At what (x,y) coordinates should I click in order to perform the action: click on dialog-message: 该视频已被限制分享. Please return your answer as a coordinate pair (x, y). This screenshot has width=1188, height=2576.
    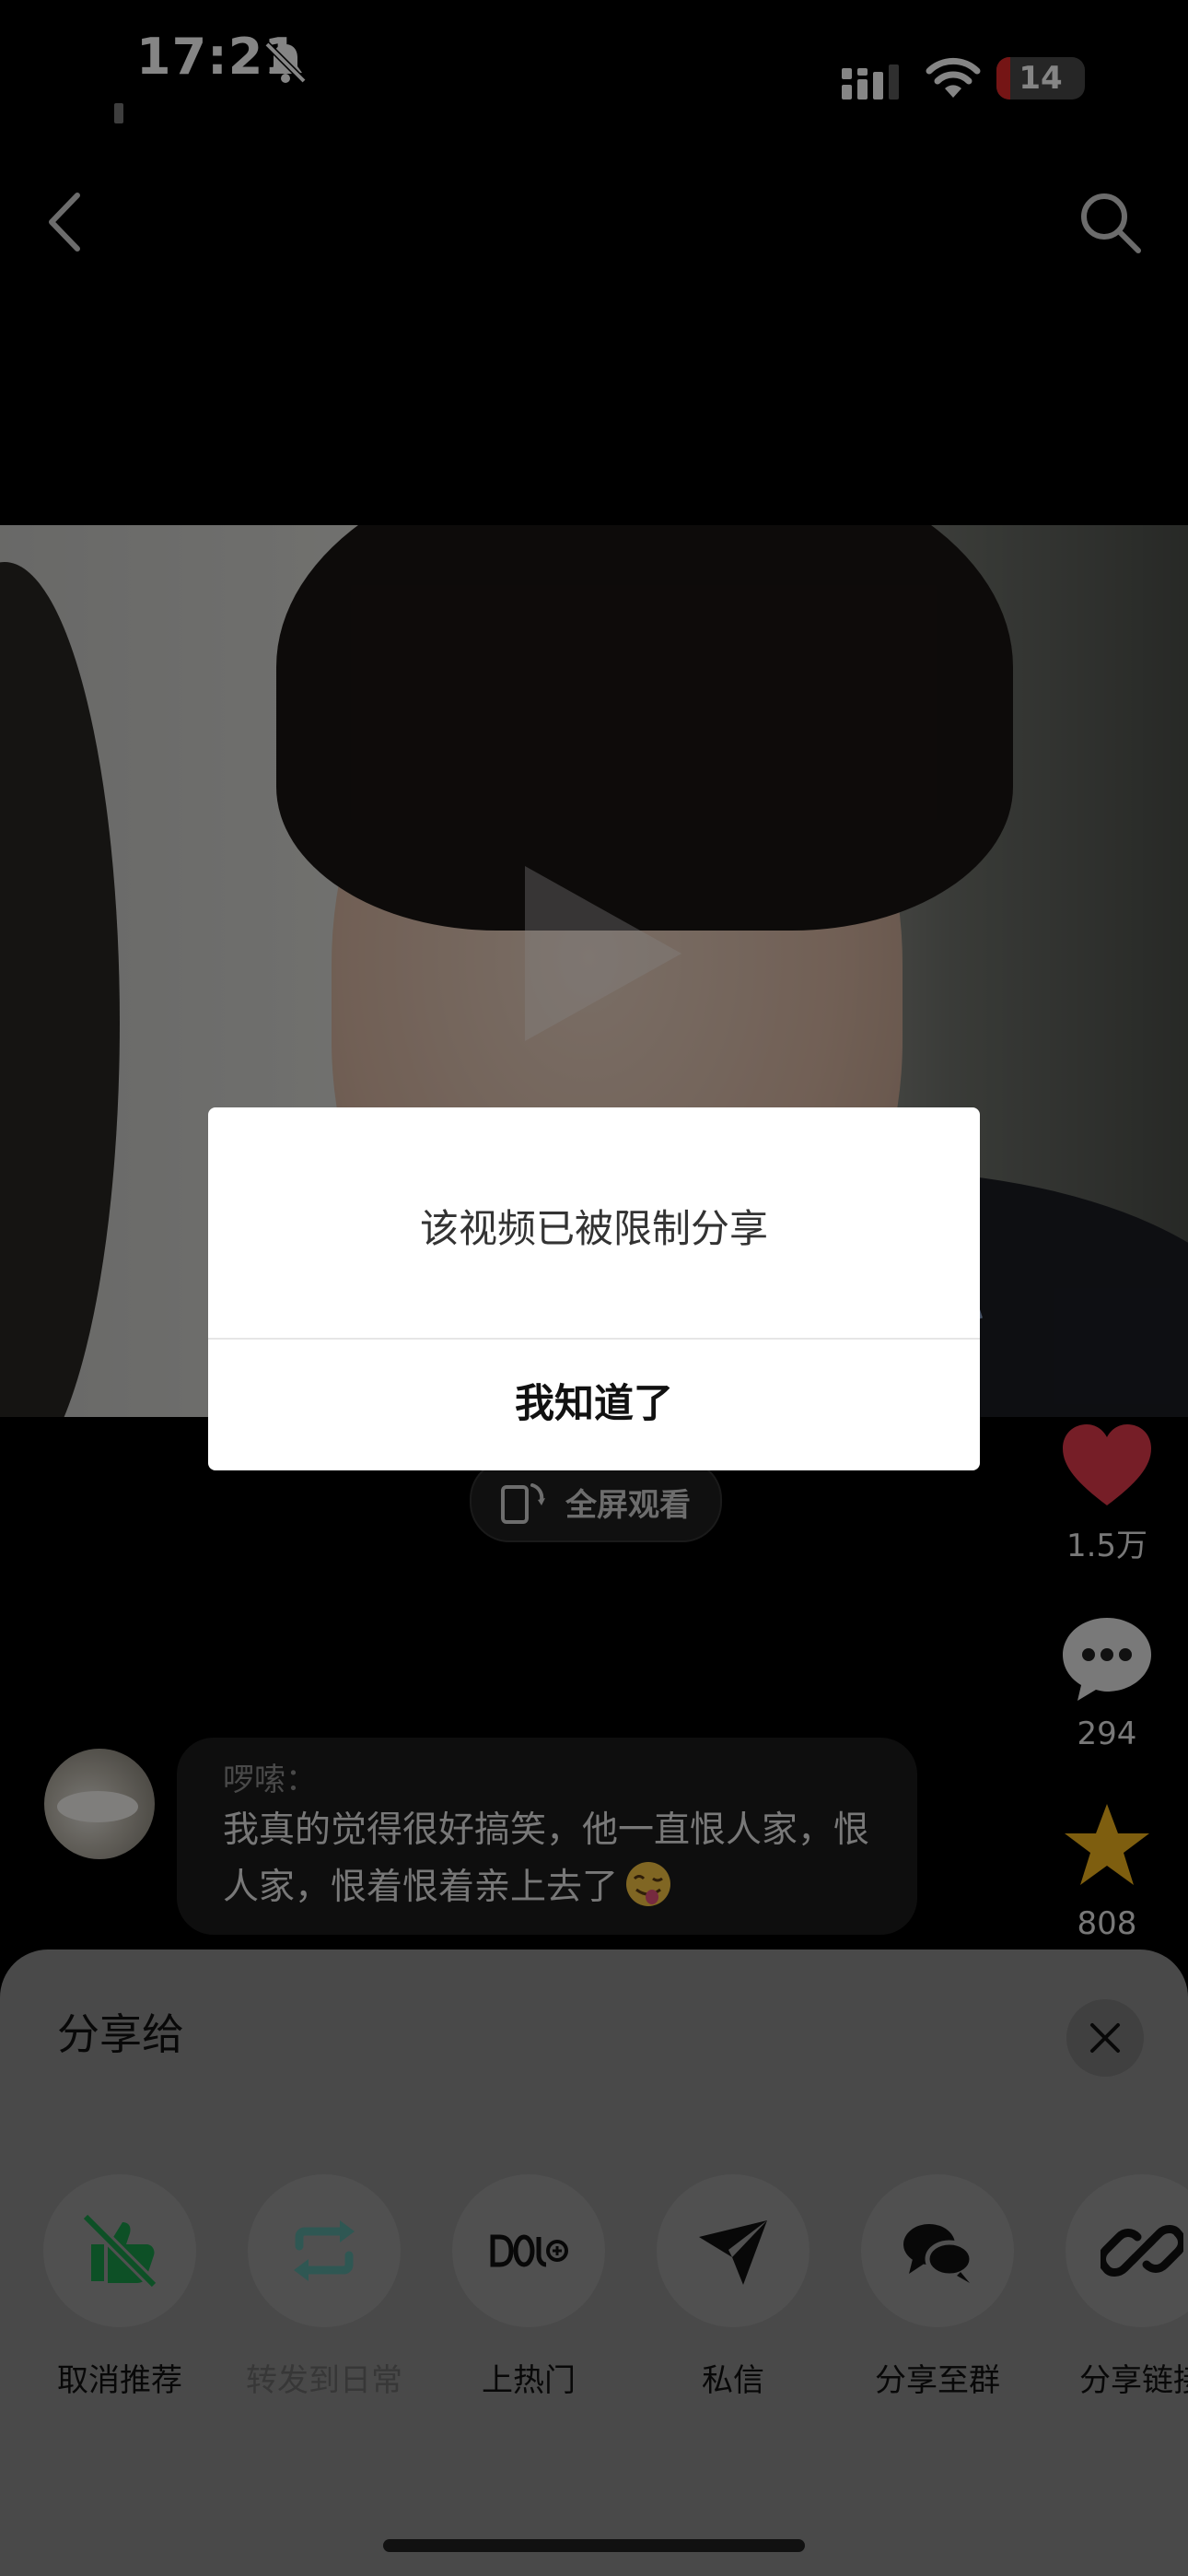
    Looking at the image, I should click on (593, 1228).